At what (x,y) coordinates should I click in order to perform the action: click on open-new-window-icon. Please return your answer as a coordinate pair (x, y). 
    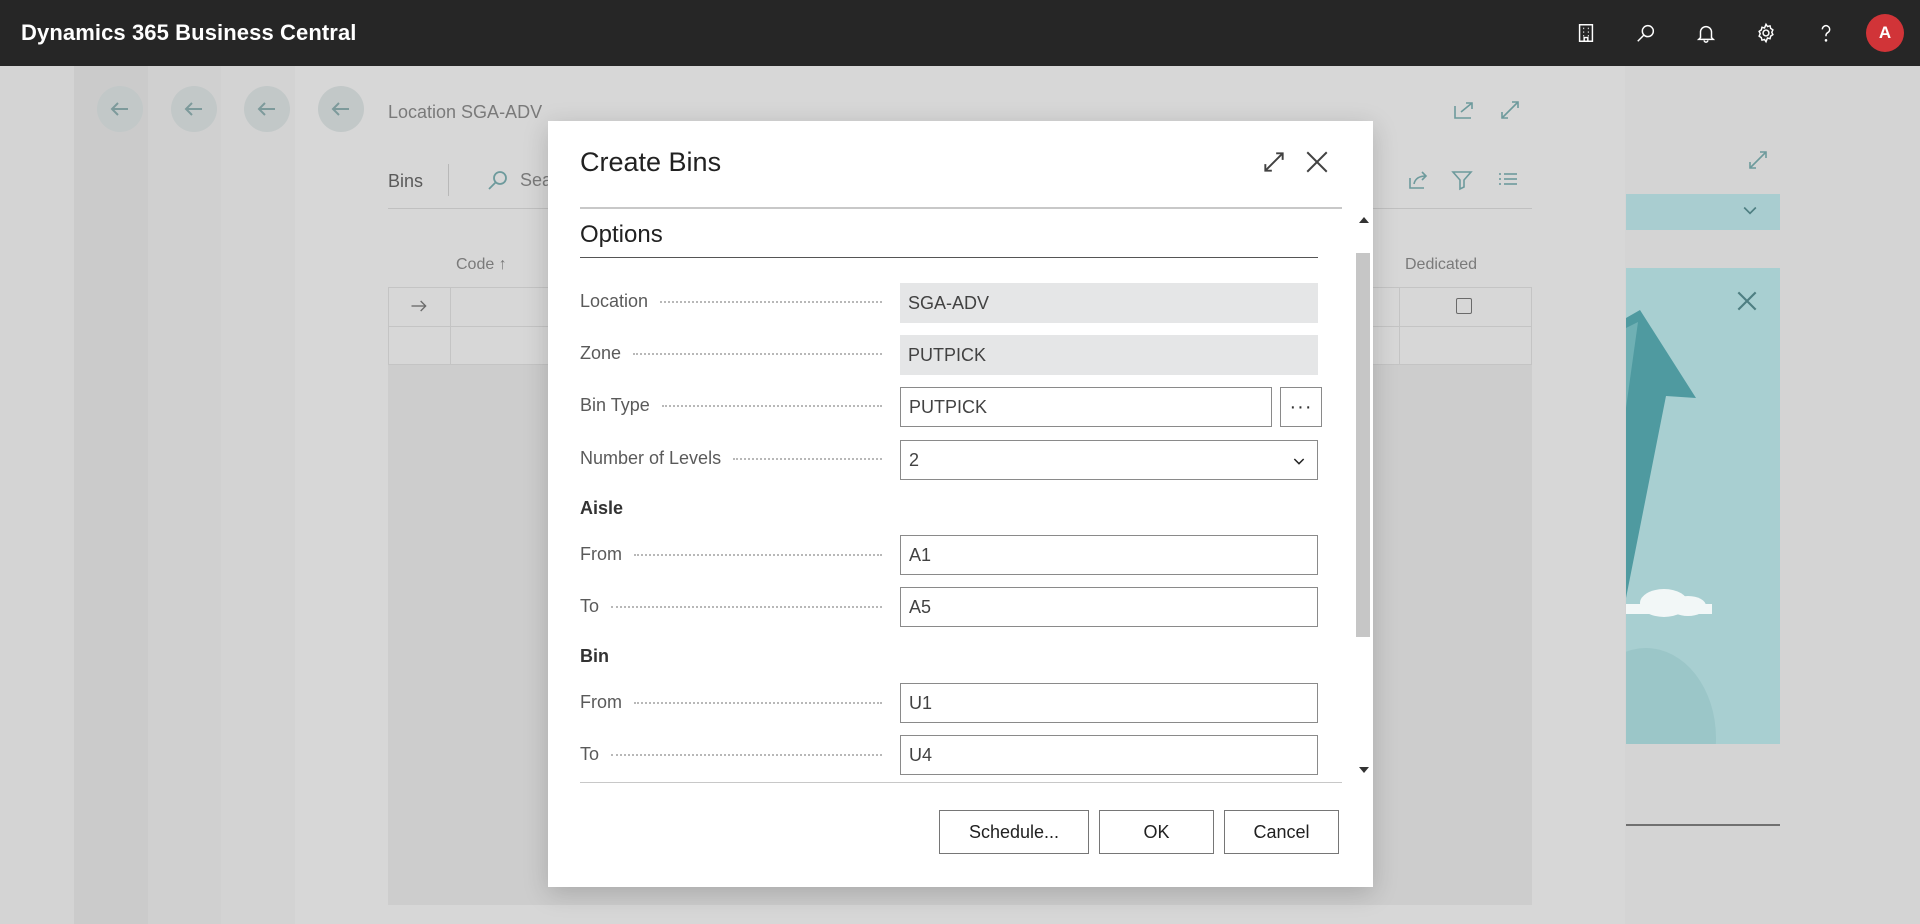
    Looking at the image, I should click on (1464, 112).